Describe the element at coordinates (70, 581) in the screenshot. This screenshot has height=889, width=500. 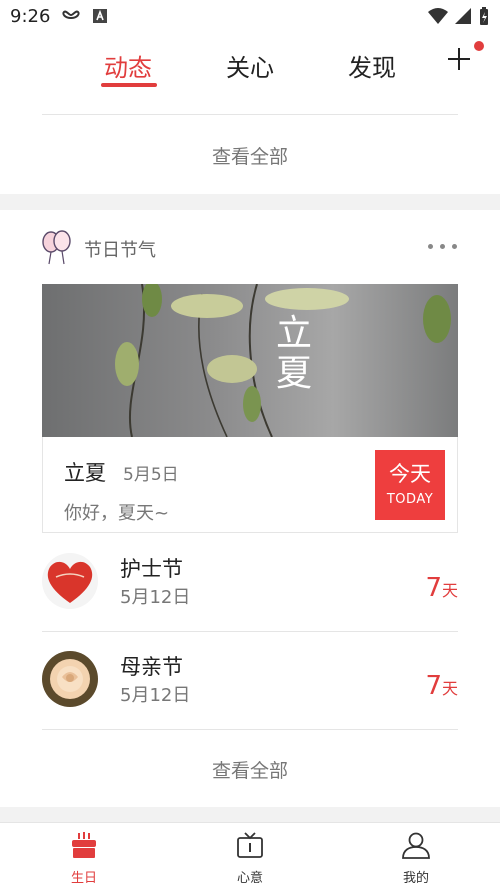
I see `heart-thumbnail` at that location.